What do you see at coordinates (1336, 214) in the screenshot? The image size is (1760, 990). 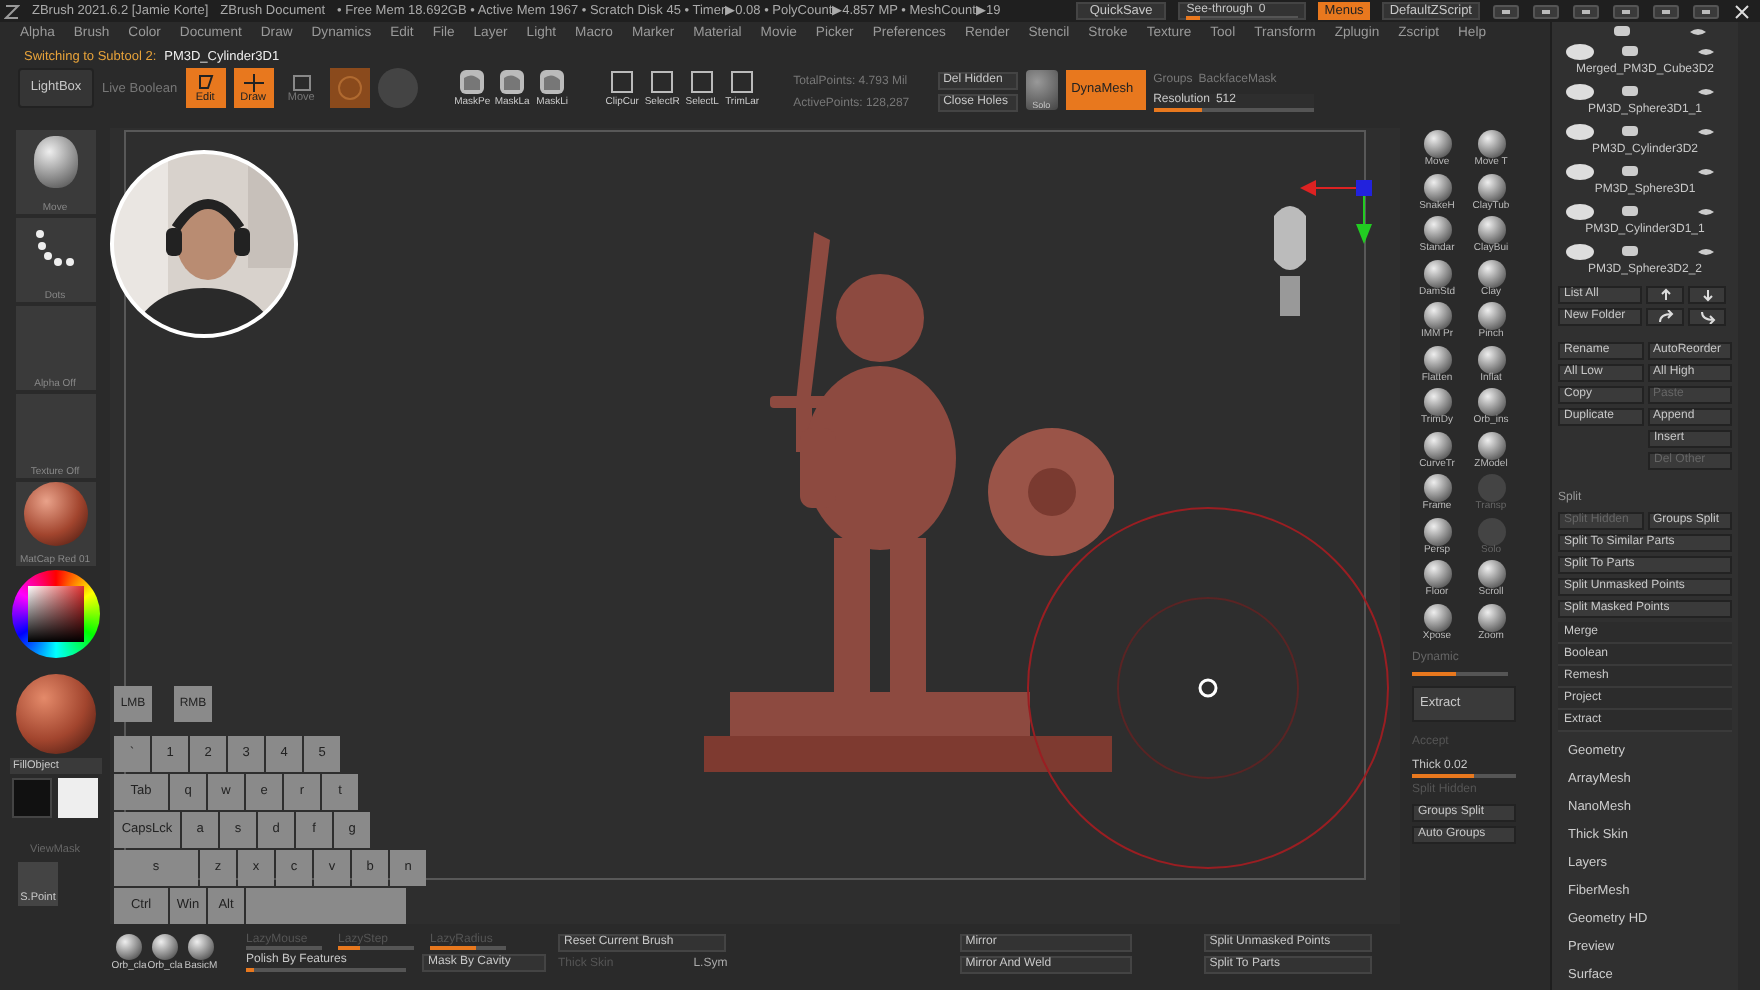 I see `axis-gizmo-icon` at bounding box center [1336, 214].